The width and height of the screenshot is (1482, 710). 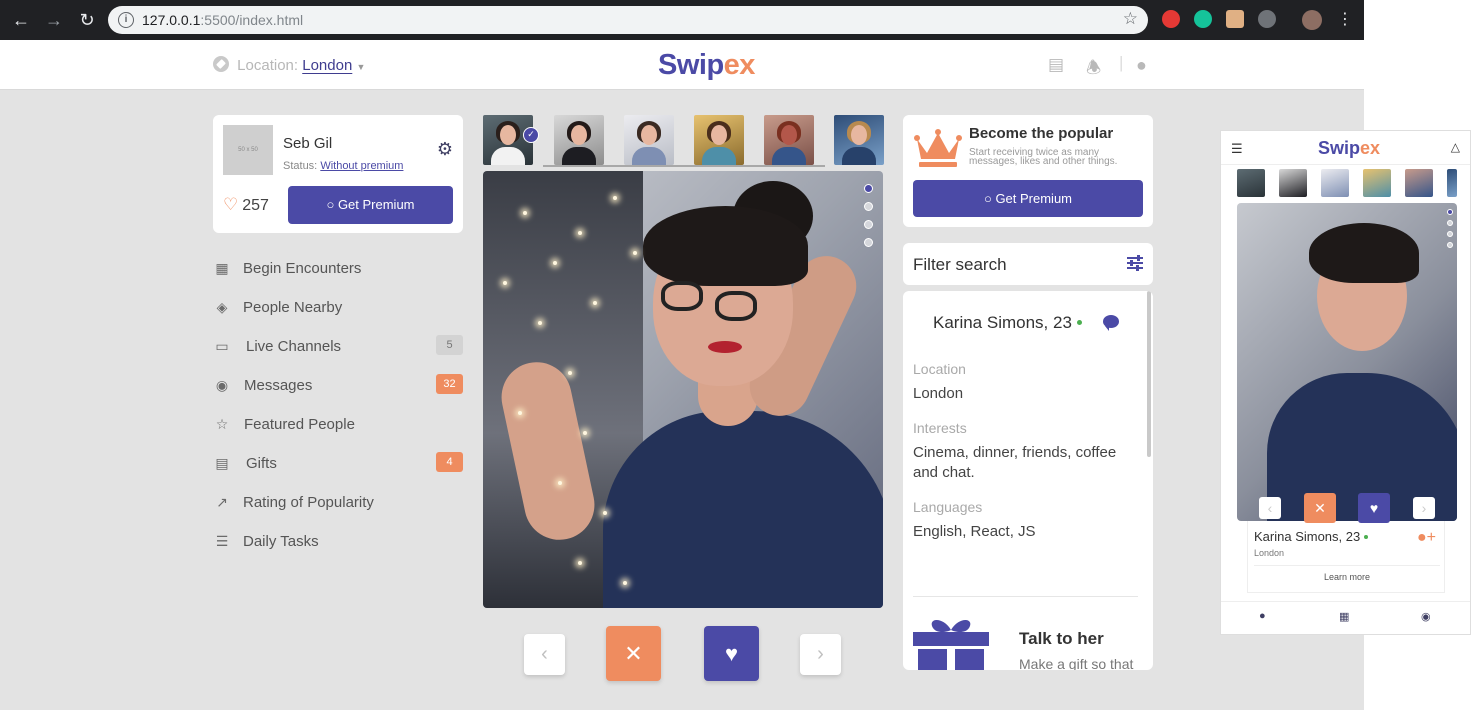 I want to click on logo: Swipex, so click(x=706, y=65).